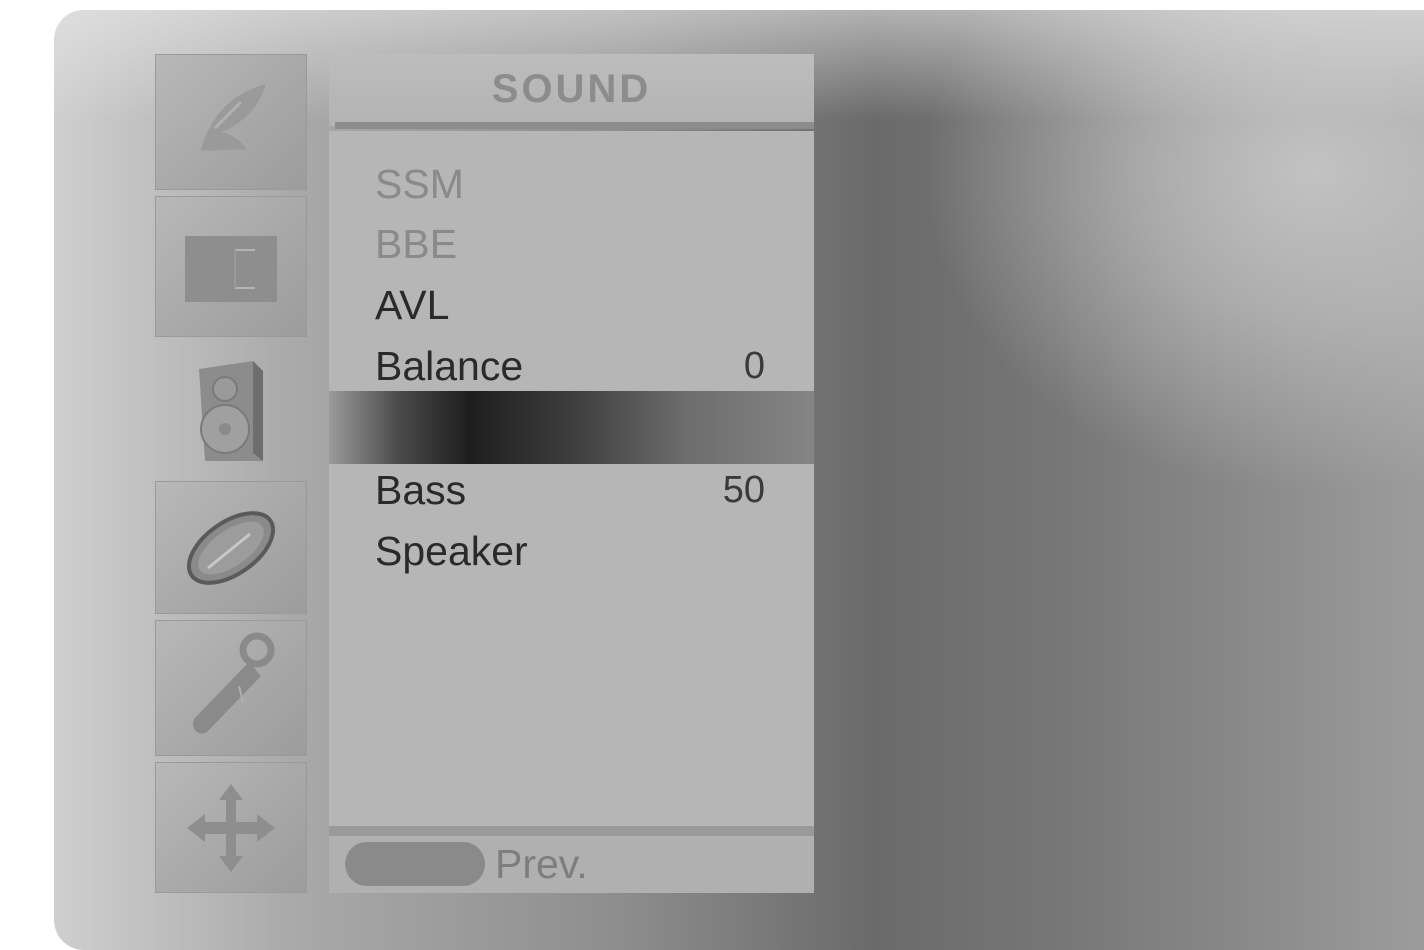 The width and height of the screenshot is (1424, 950). What do you see at coordinates (571, 645) in the screenshot?
I see `menu-panel-lower` at bounding box center [571, 645].